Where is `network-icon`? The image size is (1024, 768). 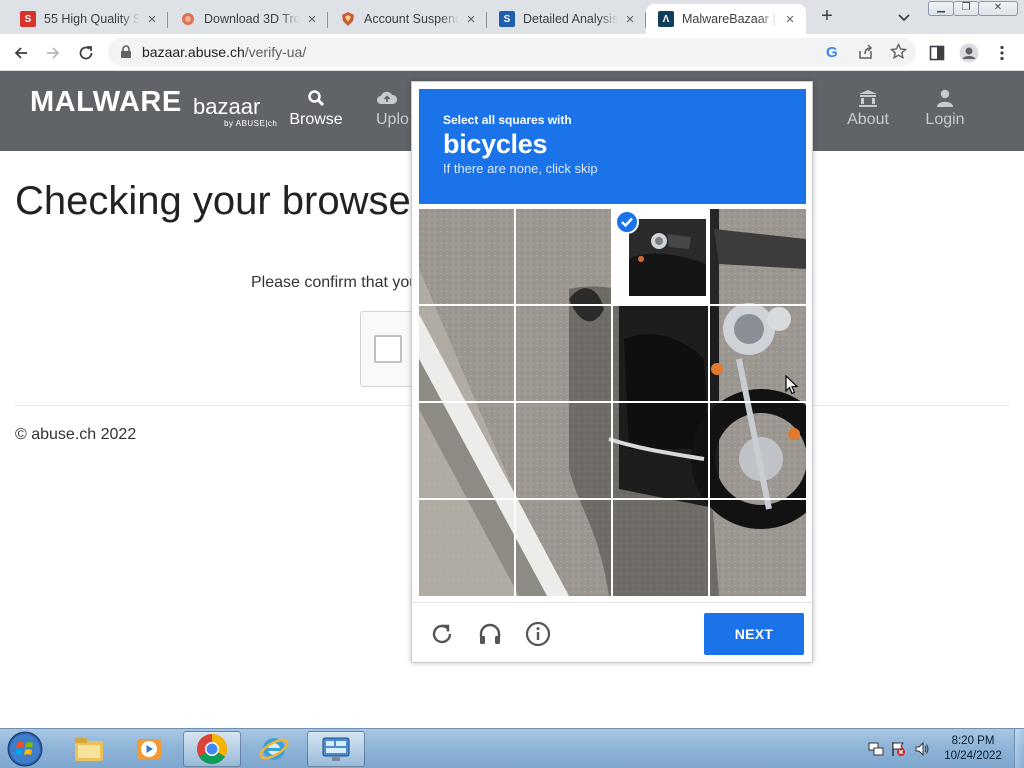 network-icon is located at coordinates (876, 751).